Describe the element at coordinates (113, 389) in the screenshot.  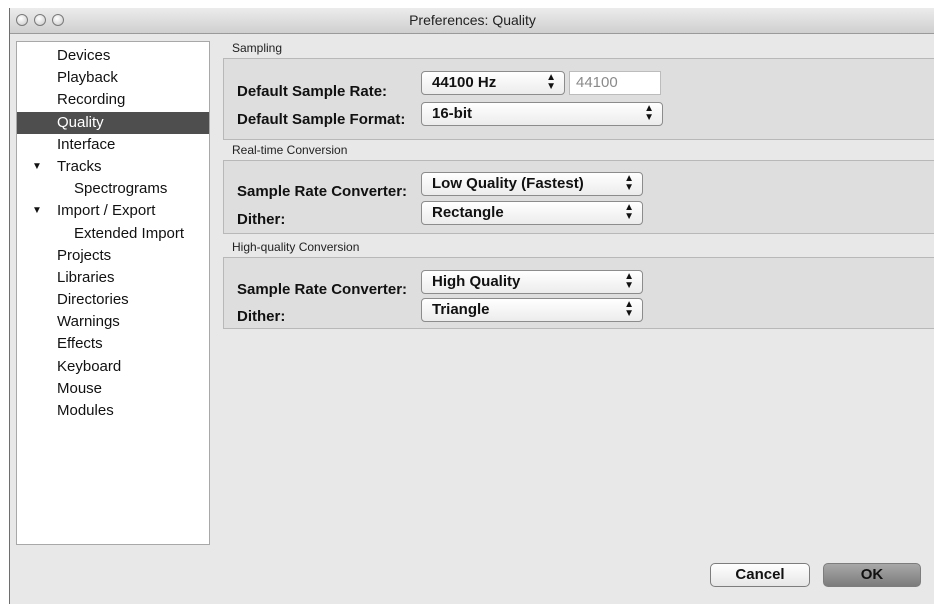
I see `sidebar-item-mouse: Mouse` at that location.